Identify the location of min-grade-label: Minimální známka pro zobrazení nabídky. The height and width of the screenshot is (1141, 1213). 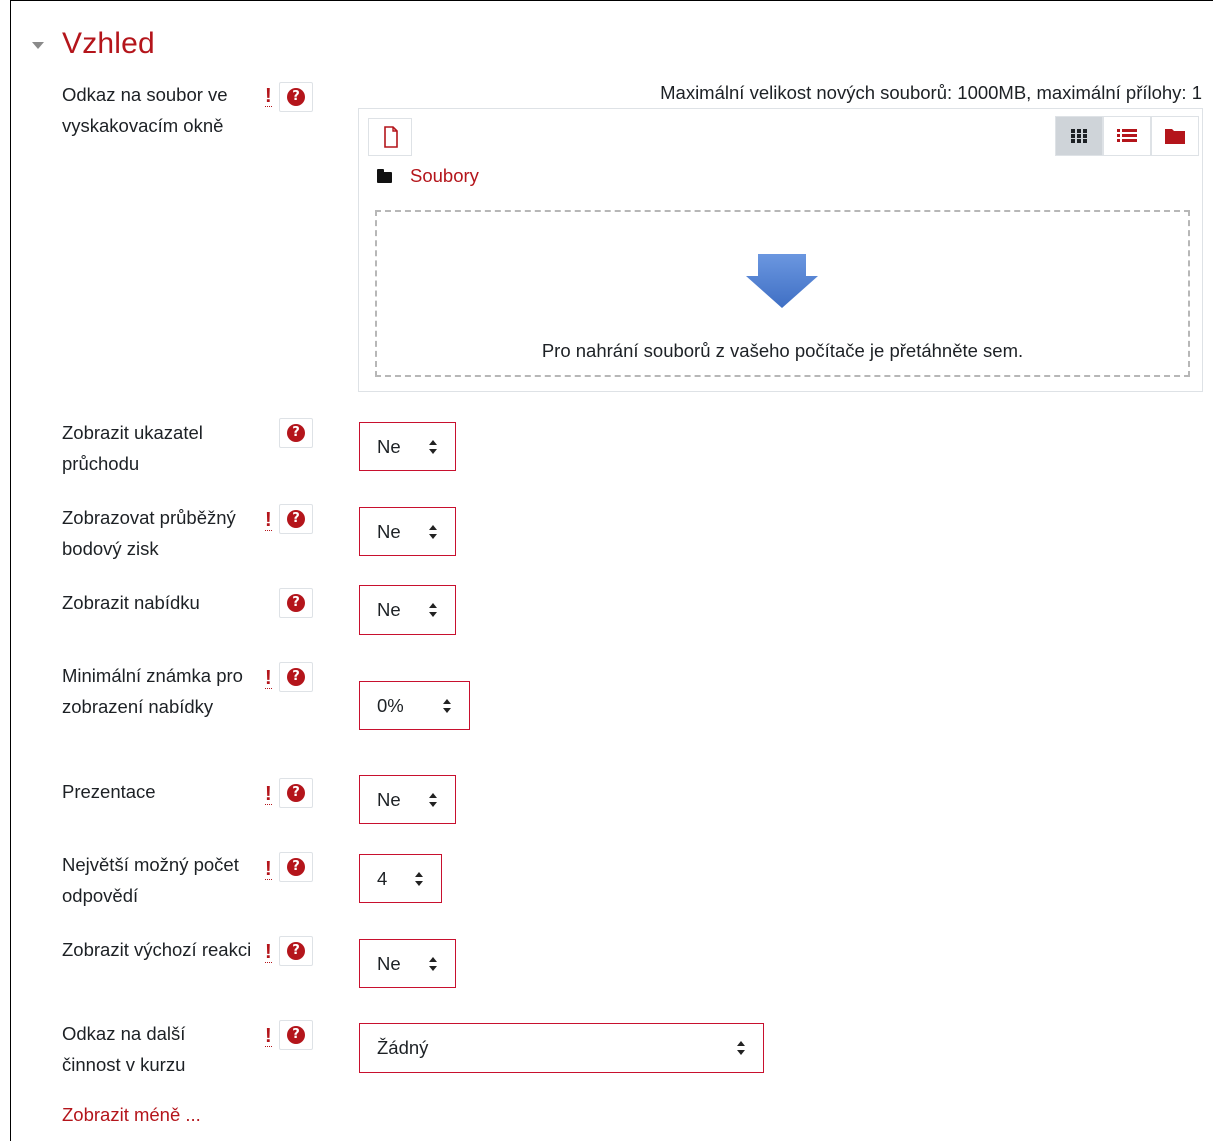
(152, 691).